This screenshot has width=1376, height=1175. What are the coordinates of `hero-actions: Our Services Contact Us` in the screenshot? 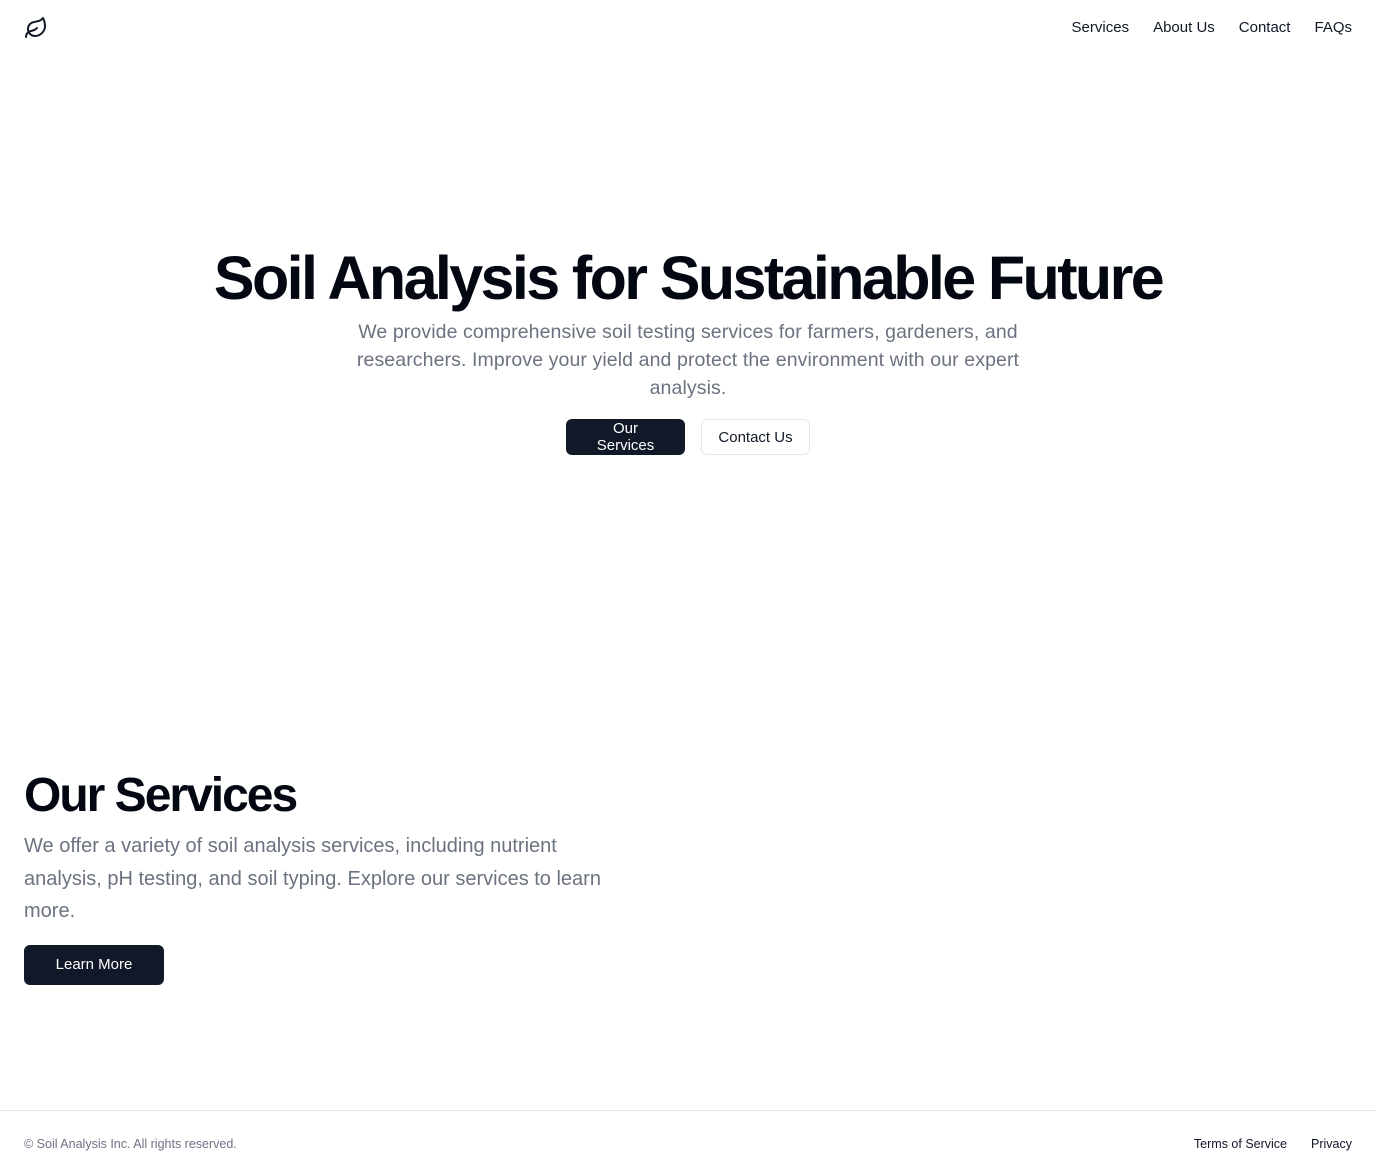 It's located at (688, 437).